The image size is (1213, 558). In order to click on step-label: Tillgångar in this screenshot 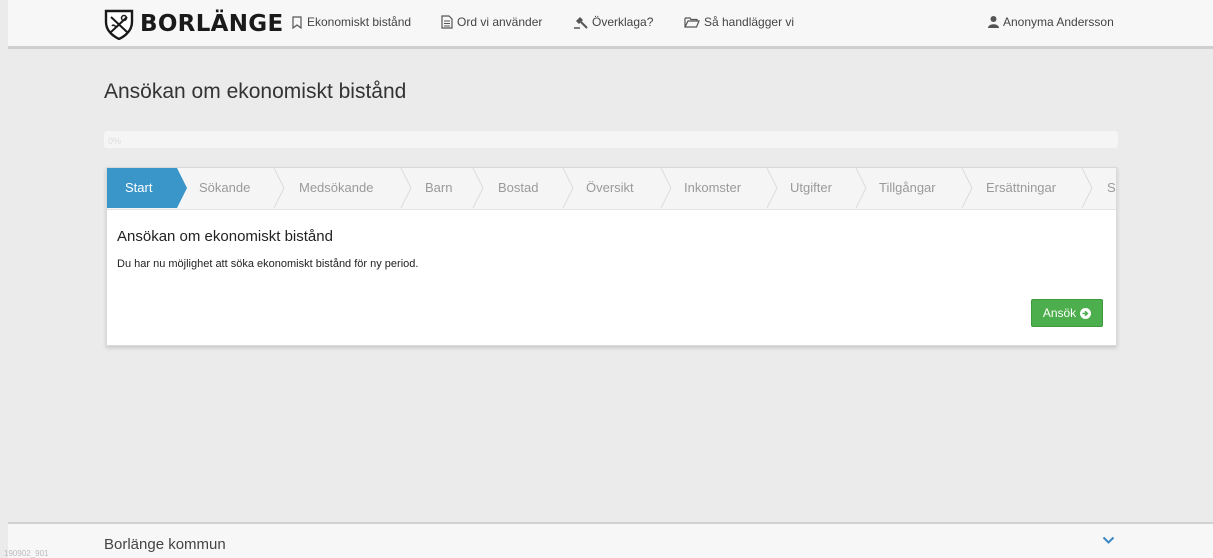, I will do `click(907, 187)`.